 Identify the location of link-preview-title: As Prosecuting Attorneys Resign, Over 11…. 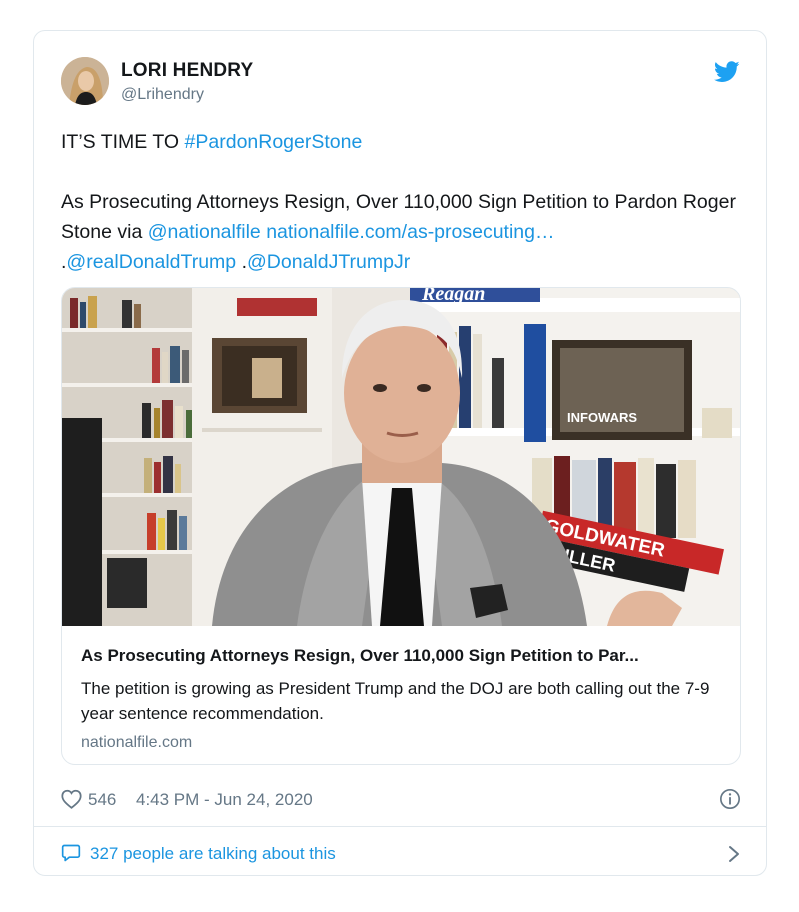
(401, 656).